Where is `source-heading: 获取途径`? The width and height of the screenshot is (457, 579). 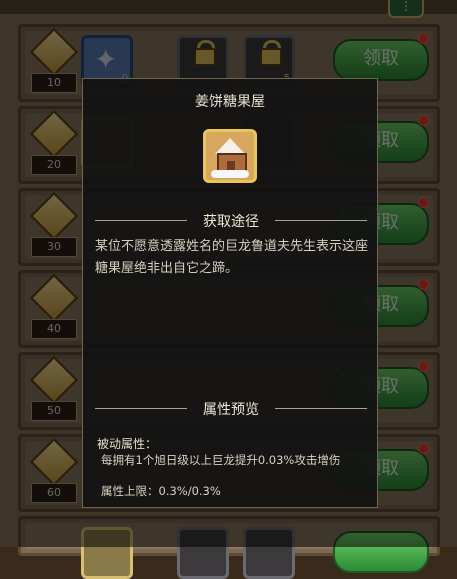
source-heading: 获取途径 is located at coordinates (231, 222).